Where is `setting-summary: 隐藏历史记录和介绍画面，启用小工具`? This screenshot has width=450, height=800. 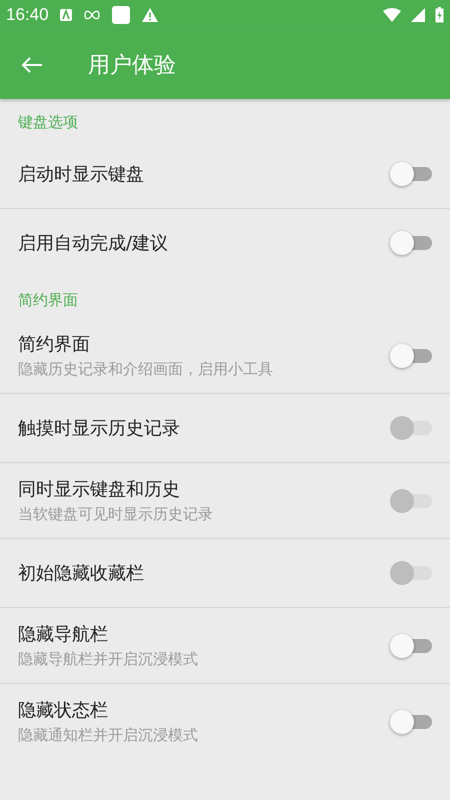 setting-summary: 隐藏历史记录和介绍画面，启用小工具 is located at coordinates (146, 369).